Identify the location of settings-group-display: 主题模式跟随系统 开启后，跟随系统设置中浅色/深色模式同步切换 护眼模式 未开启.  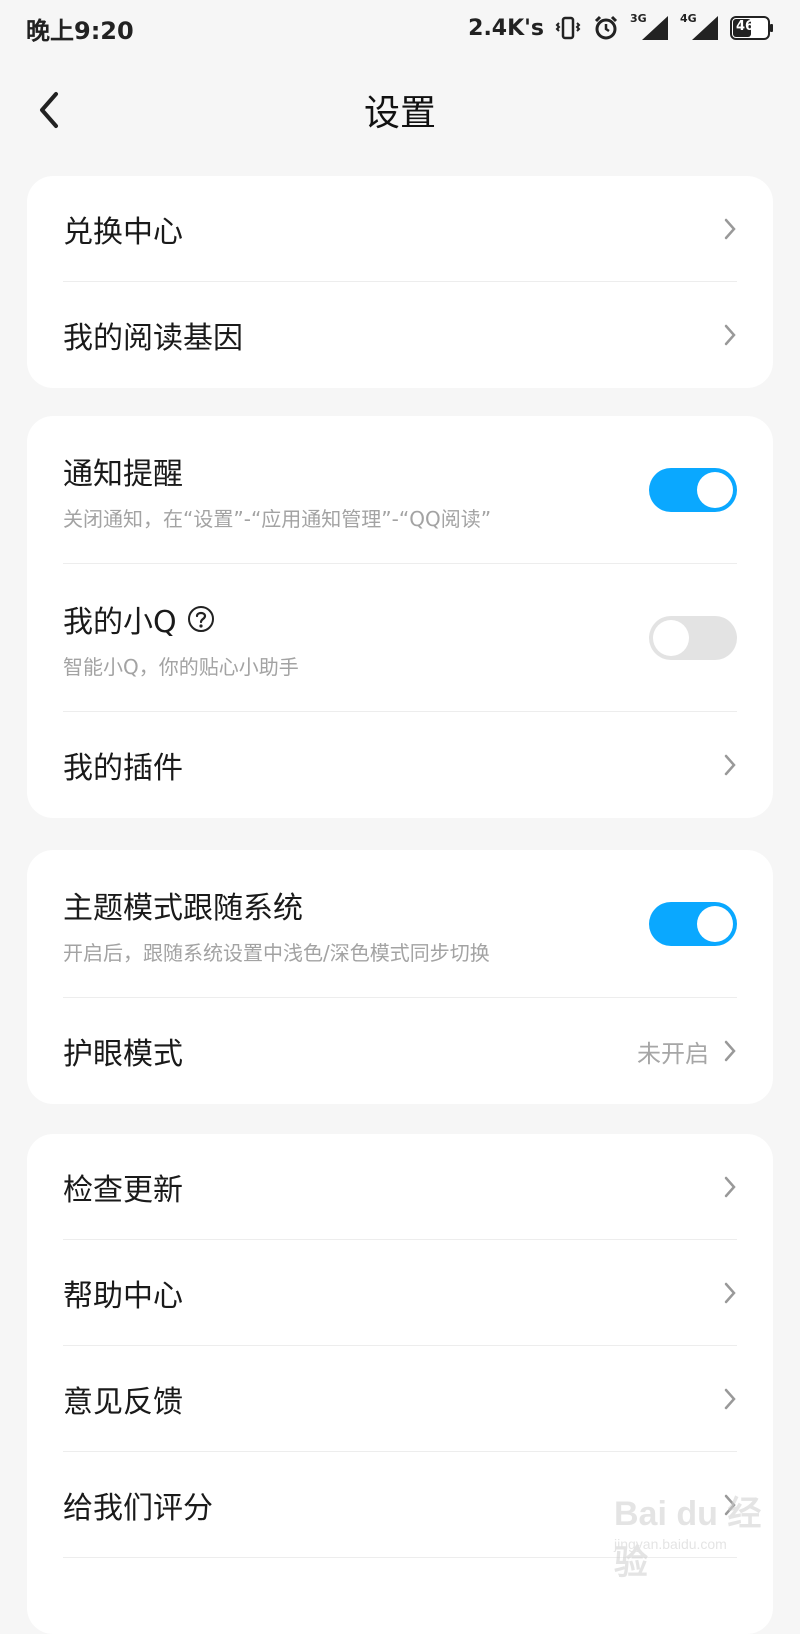
(400, 977).